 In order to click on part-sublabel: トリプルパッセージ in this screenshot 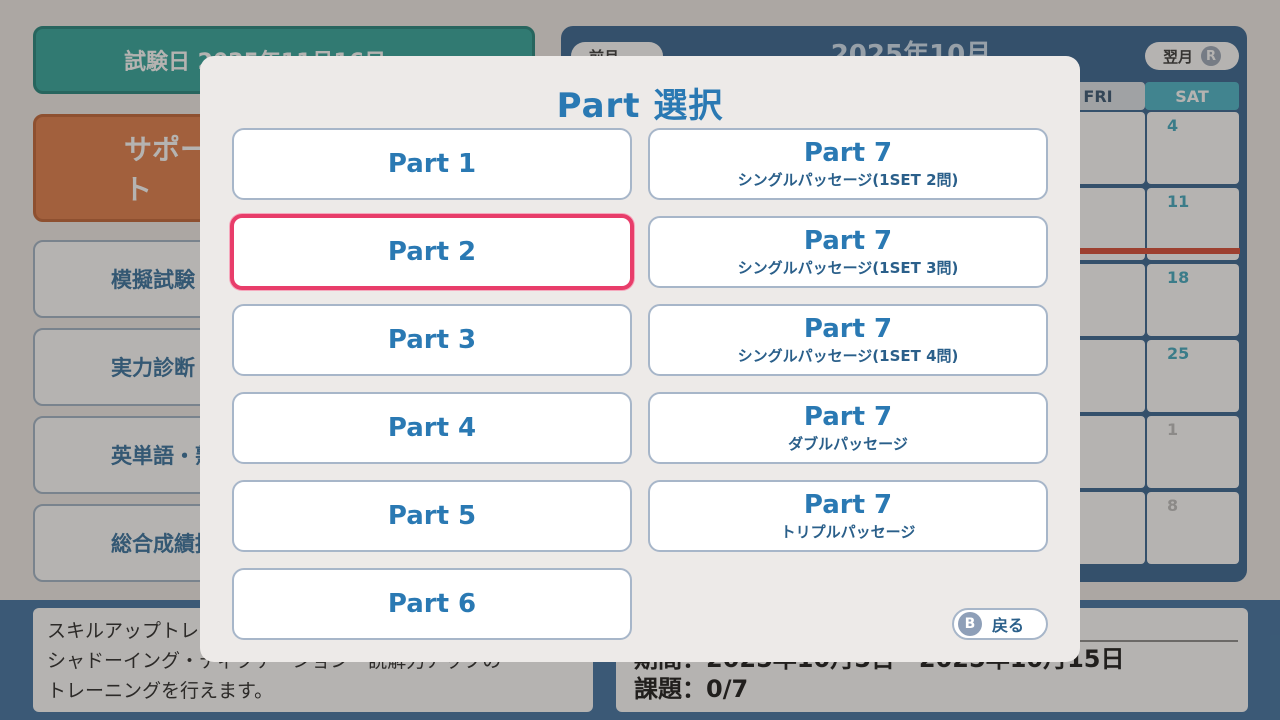, I will do `click(848, 532)`.